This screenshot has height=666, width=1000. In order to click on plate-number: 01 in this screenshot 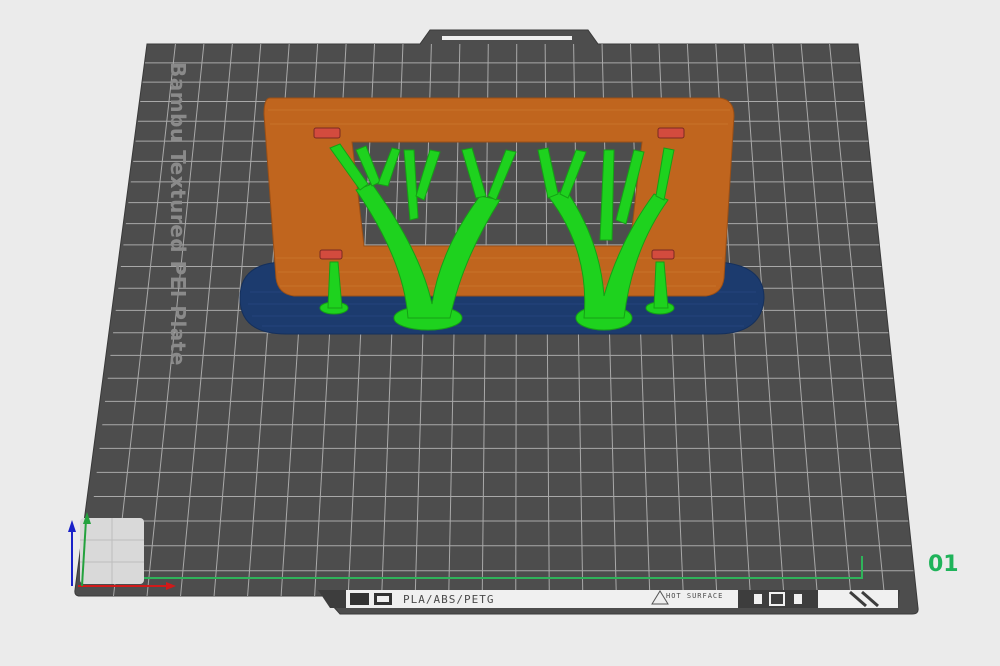, I will do `click(943, 564)`.